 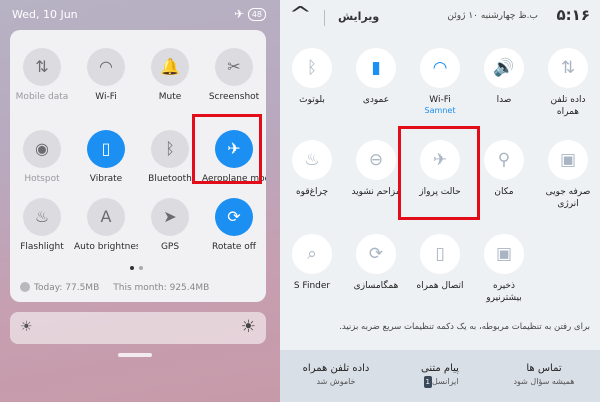 I want to click on panel-header: ^ ویرایش ب.ظ چهارشنبه ۱۰ ژوئن ۵:۱۶, so click(x=440, y=18).